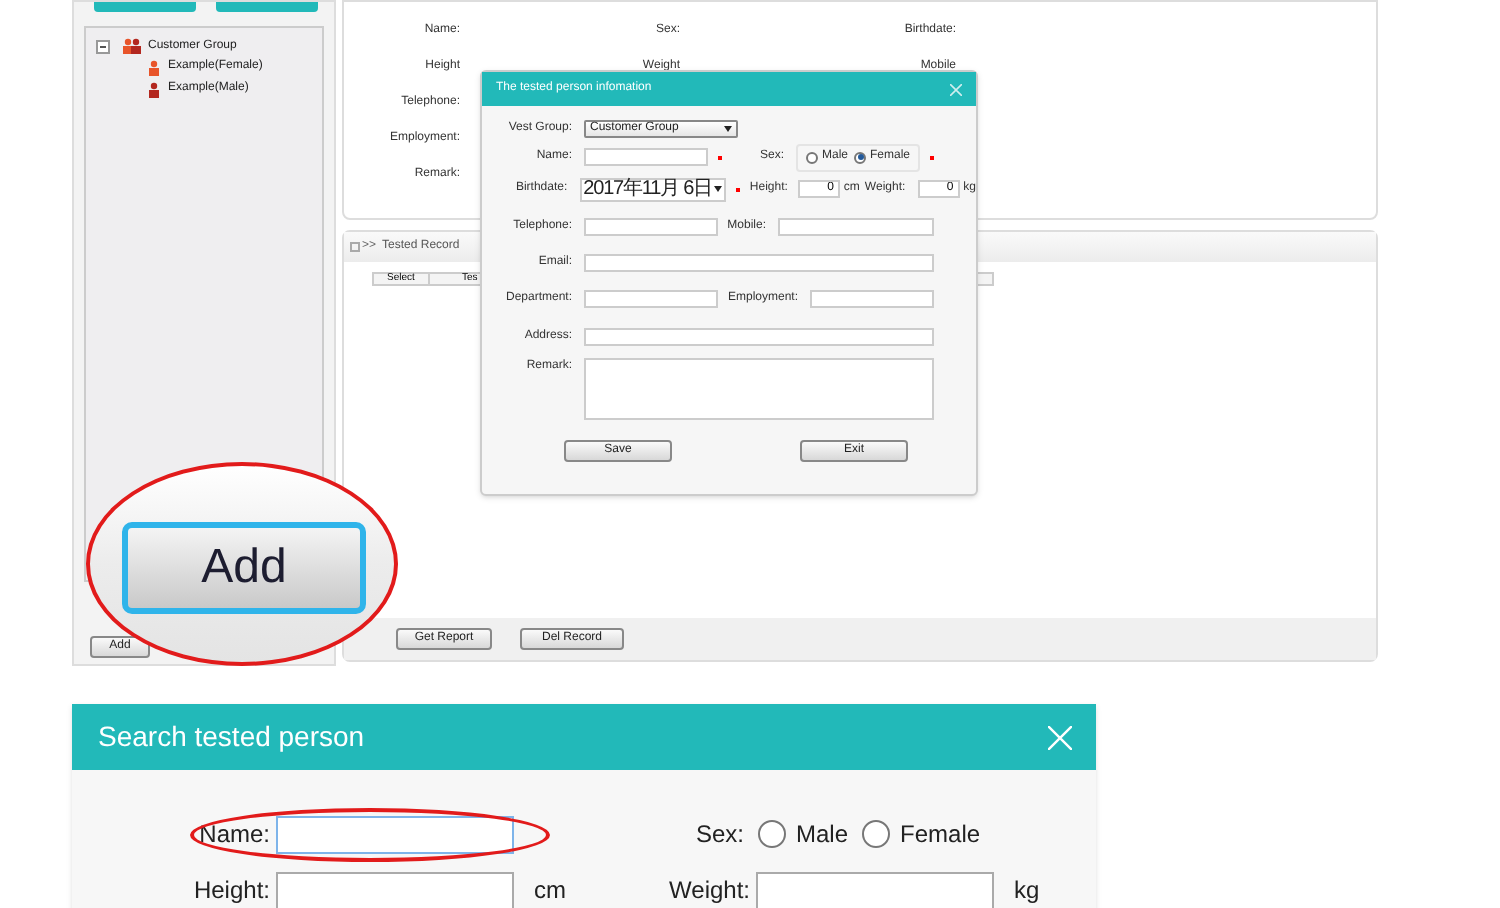 This screenshot has width=1500, height=908. Describe the element at coordinates (860, 157) in the screenshot. I see `radio-selected` at that location.